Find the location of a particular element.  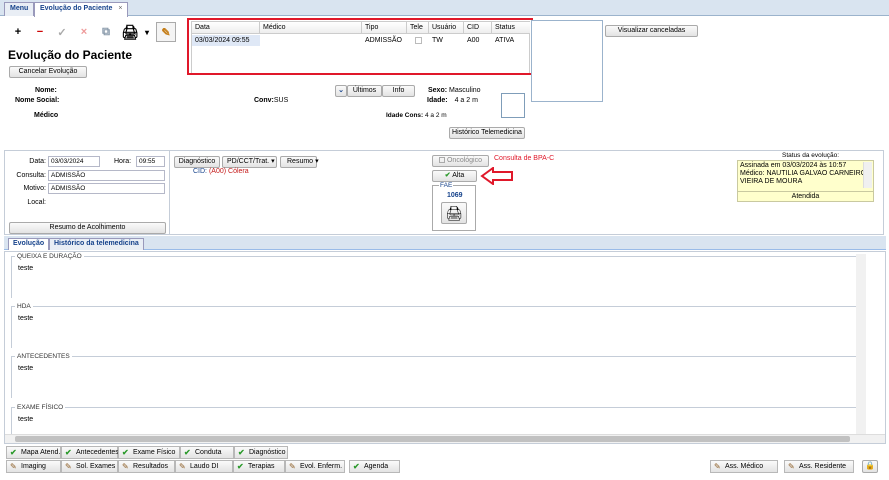

fae-label: FAE is located at coordinates (446, 185).